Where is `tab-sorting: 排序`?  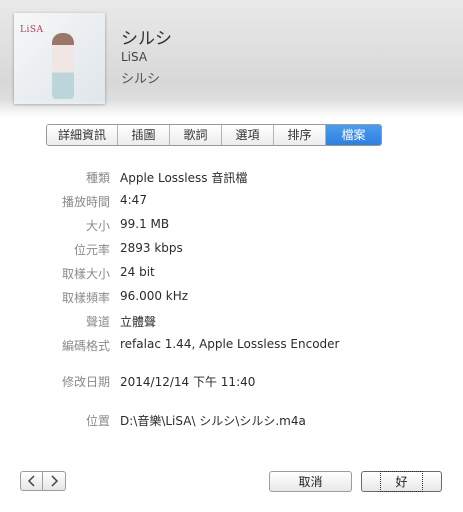
tab-sorting: 排序 is located at coordinates (299, 135).